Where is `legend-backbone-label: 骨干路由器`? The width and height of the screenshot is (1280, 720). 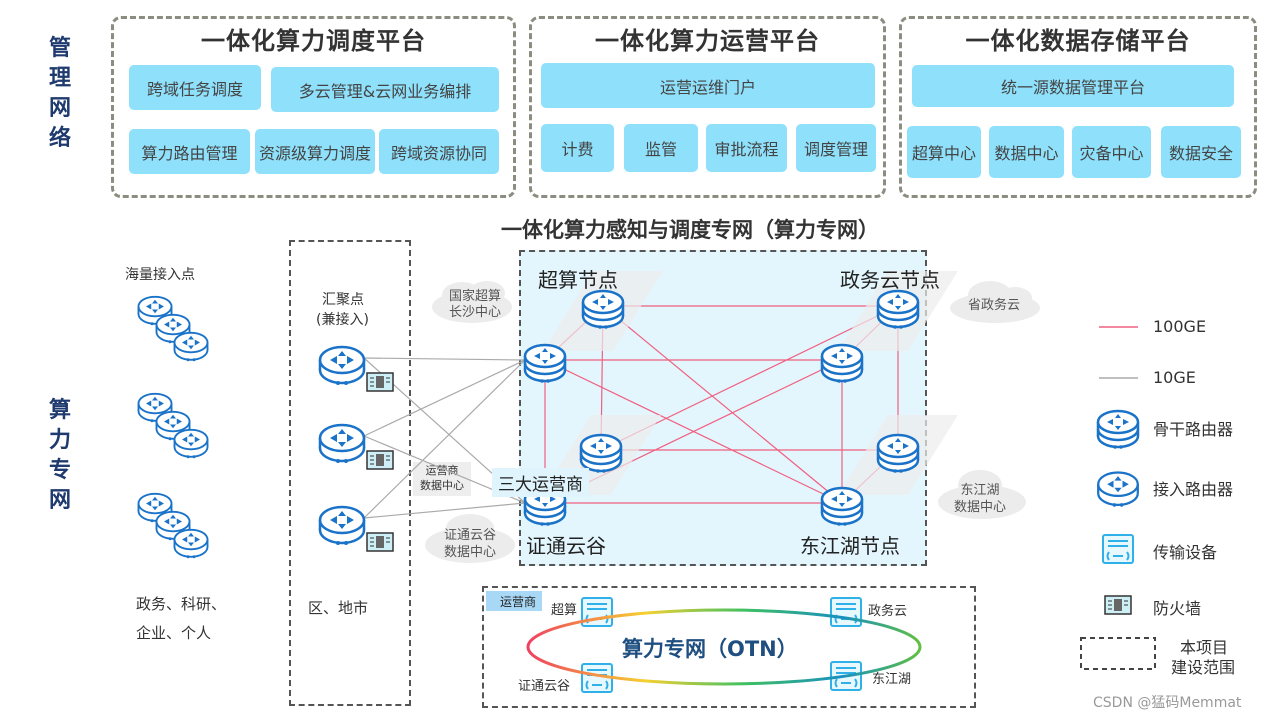
legend-backbone-label: 骨干路由器 is located at coordinates (1193, 429).